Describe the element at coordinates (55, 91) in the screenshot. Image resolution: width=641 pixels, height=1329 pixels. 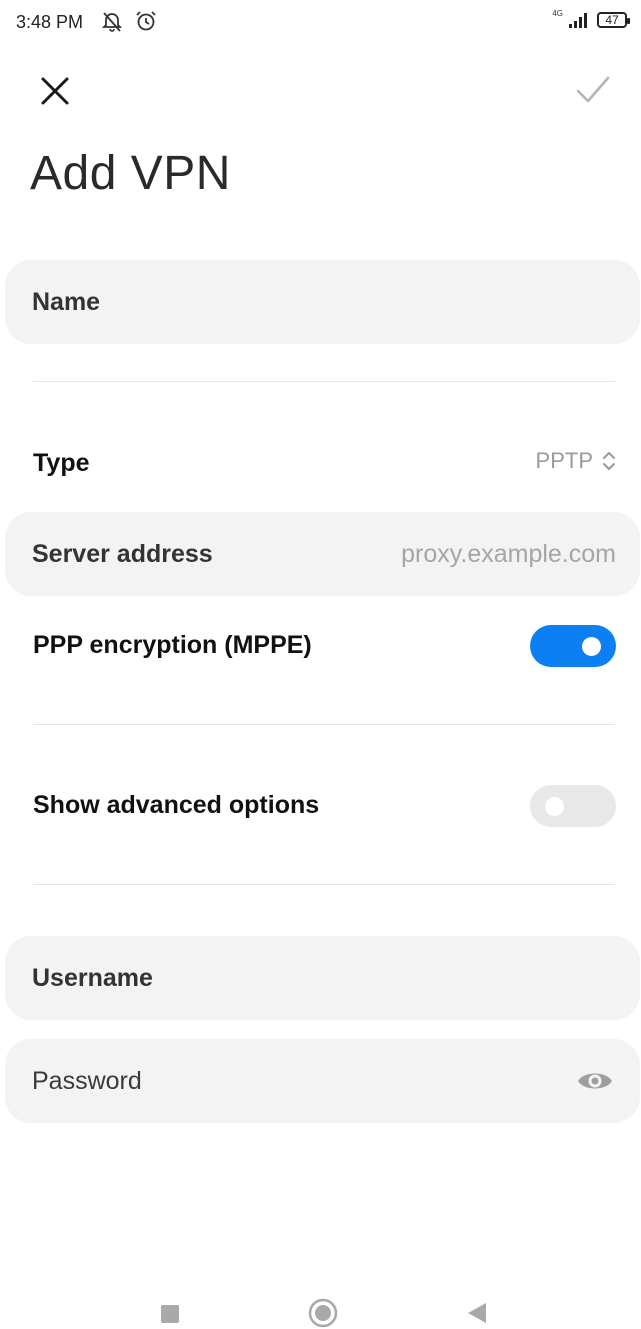
I see `close-icon` at that location.